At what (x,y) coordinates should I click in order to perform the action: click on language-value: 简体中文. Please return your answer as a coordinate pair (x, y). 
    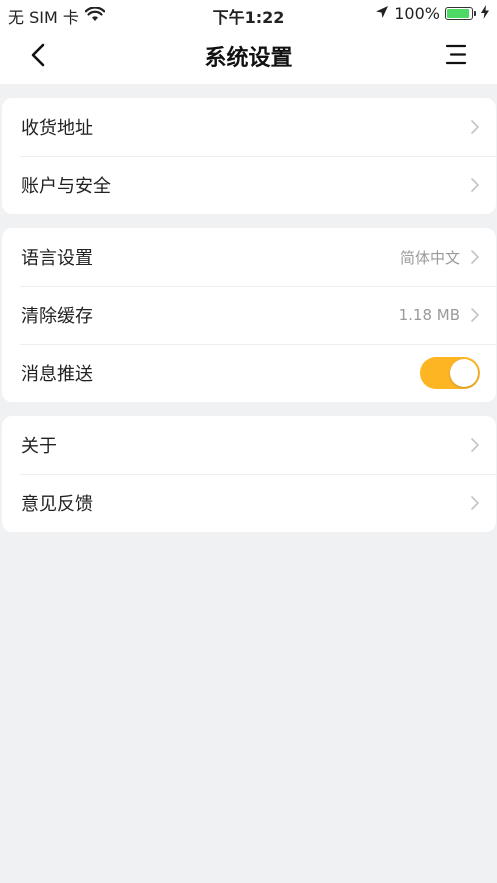
    Looking at the image, I should click on (429, 257).